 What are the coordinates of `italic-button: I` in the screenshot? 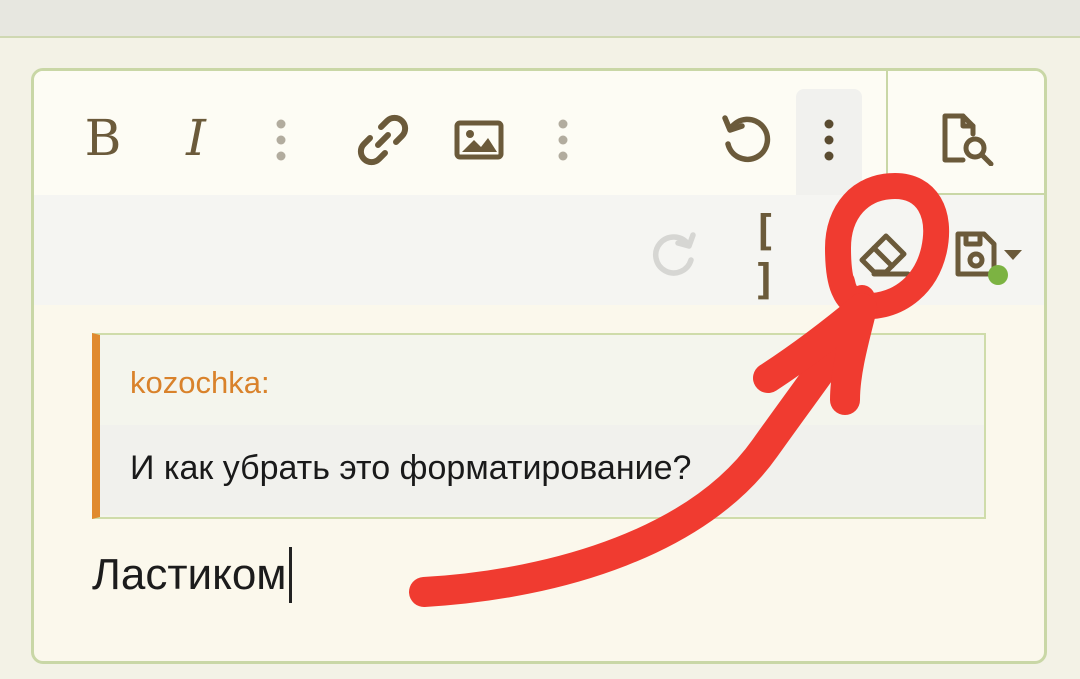 It's located at (196, 138).